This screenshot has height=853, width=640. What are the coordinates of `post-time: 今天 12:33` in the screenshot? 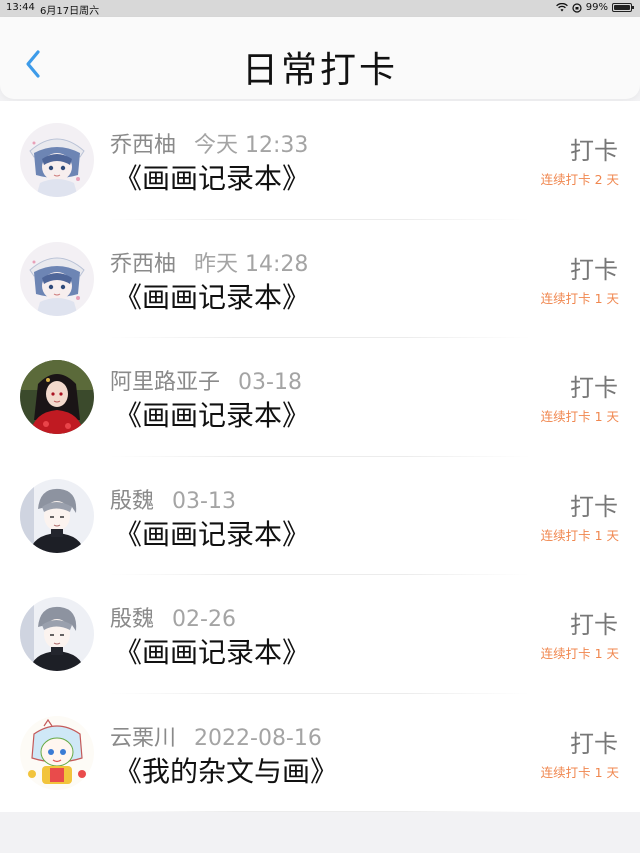 It's located at (251, 145).